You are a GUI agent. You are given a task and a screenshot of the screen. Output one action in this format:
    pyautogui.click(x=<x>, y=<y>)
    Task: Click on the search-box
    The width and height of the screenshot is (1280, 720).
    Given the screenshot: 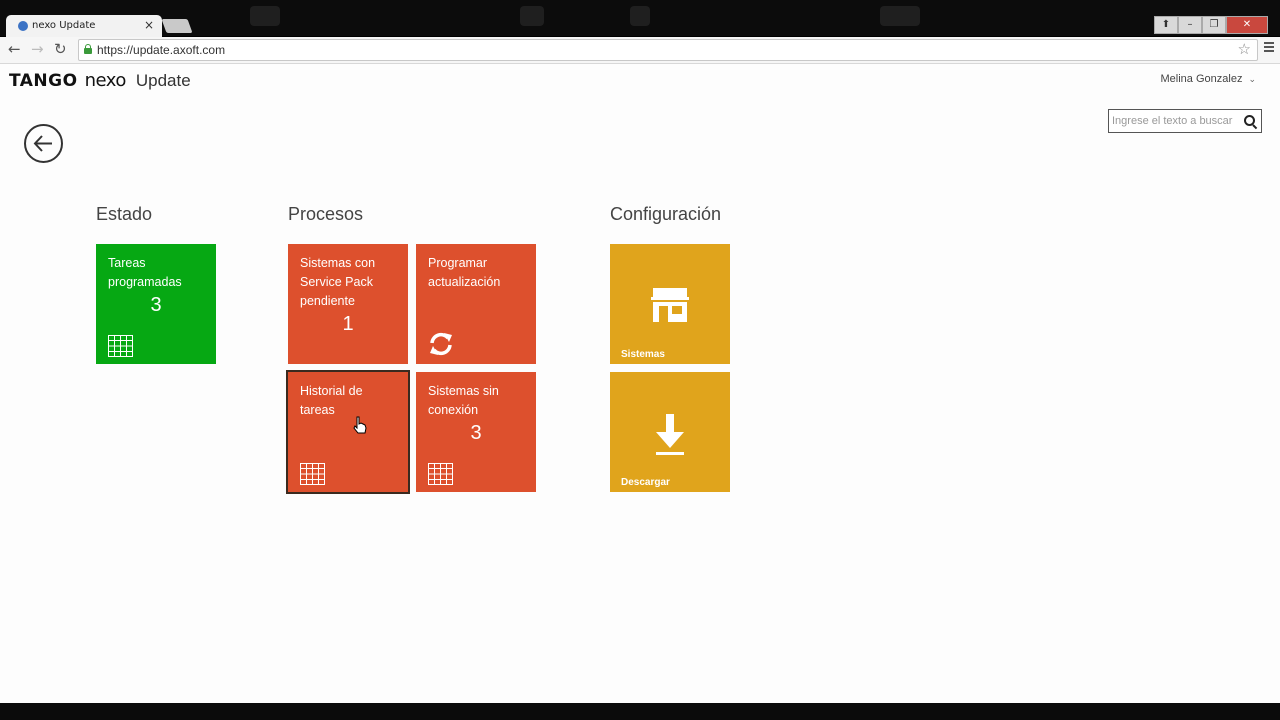 What is the action you would take?
    pyautogui.click(x=1185, y=121)
    